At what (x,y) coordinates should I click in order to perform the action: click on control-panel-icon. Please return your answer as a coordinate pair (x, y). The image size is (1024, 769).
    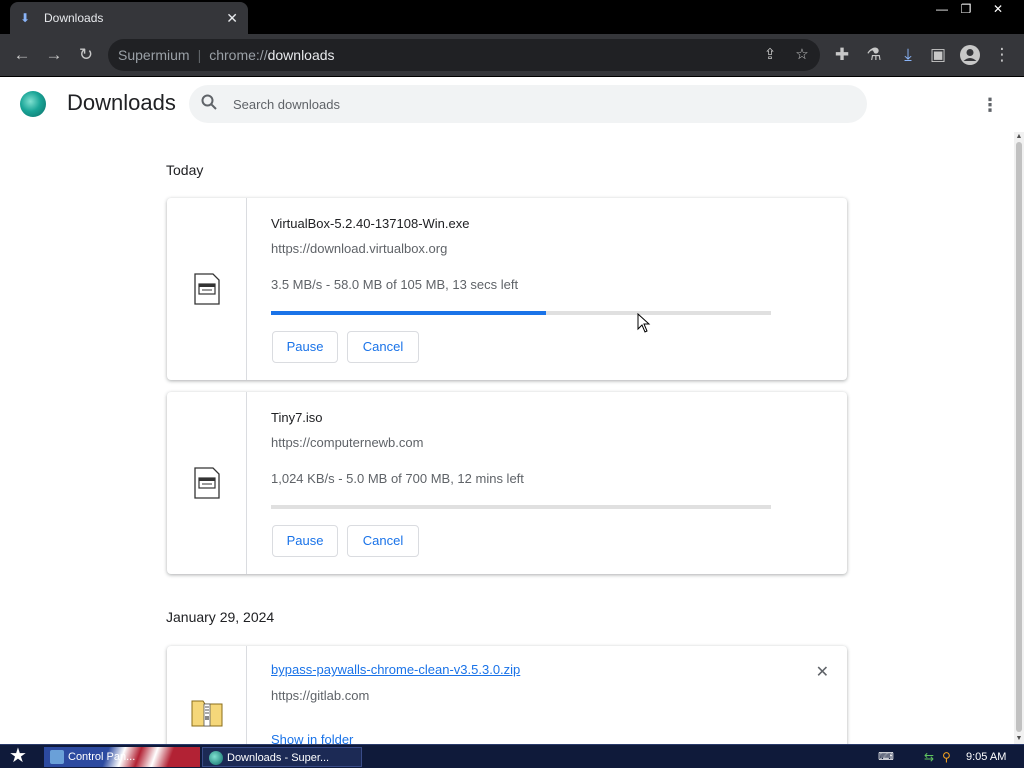
    Looking at the image, I should click on (57, 757).